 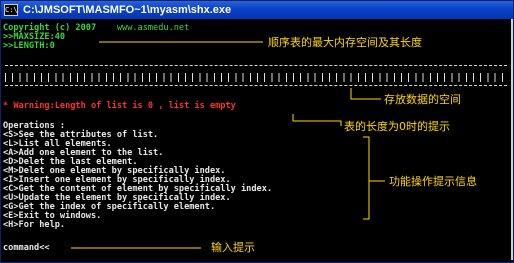 What do you see at coordinates (512, 139) in the screenshot?
I see `right-edge` at bounding box center [512, 139].